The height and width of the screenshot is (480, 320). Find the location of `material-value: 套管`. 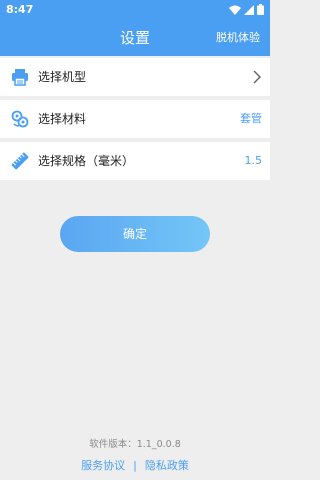

material-value: 套管 is located at coordinates (251, 118).